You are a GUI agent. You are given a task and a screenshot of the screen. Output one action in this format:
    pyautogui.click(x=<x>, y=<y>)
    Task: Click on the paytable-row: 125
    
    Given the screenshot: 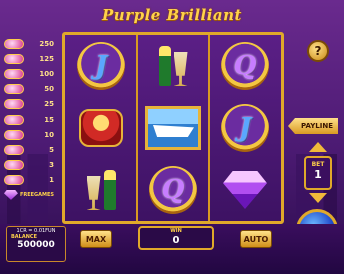 What is the action you would take?
    pyautogui.click(x=29, y=58)
    